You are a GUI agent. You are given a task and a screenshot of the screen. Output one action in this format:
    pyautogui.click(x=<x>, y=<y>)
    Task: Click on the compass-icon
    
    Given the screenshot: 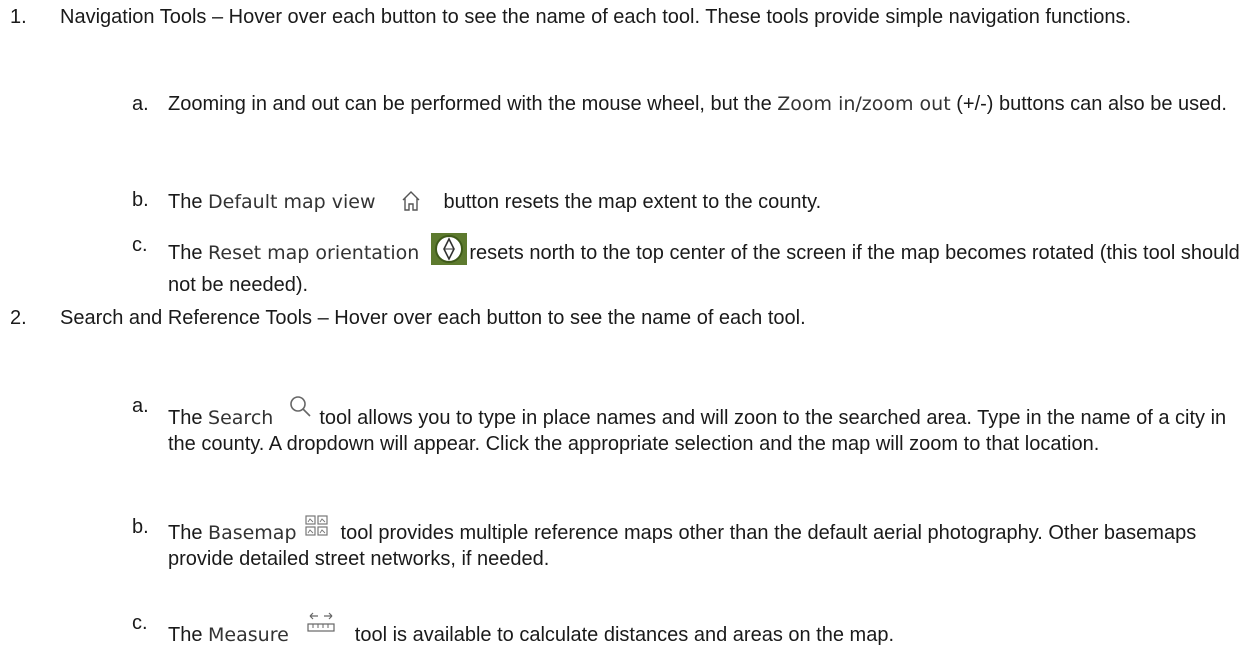 What is the action you would take?
    pyautogui.click(x=449, y=253)
    